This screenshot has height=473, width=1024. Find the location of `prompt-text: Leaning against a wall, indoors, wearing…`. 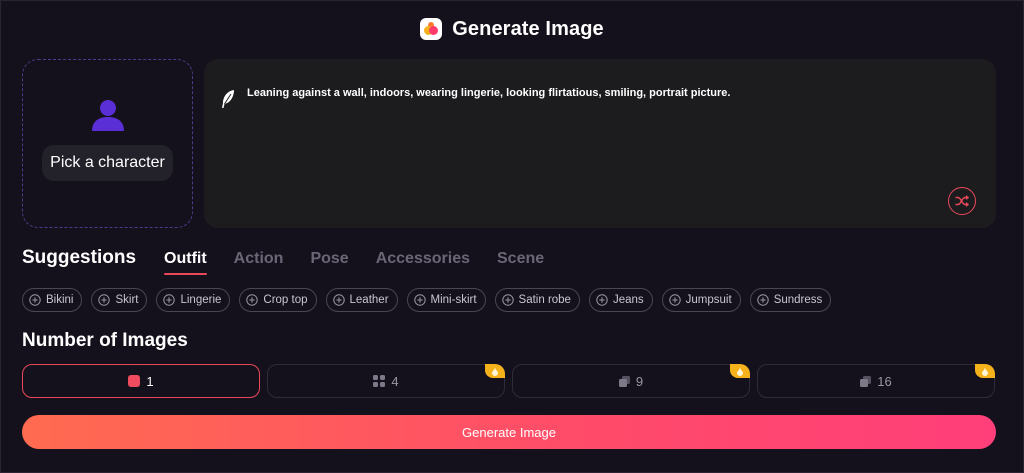

prompt-text: Leaning against a wall, indoors, wearing… is located at coordinates (488, 93).